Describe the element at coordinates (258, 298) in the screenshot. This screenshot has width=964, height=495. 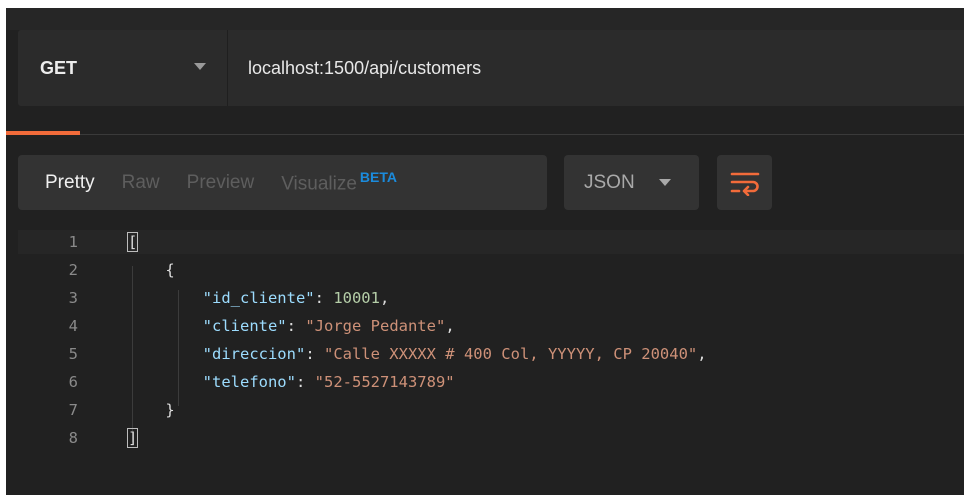
I see `json-key: "id_cliente"` at that location.